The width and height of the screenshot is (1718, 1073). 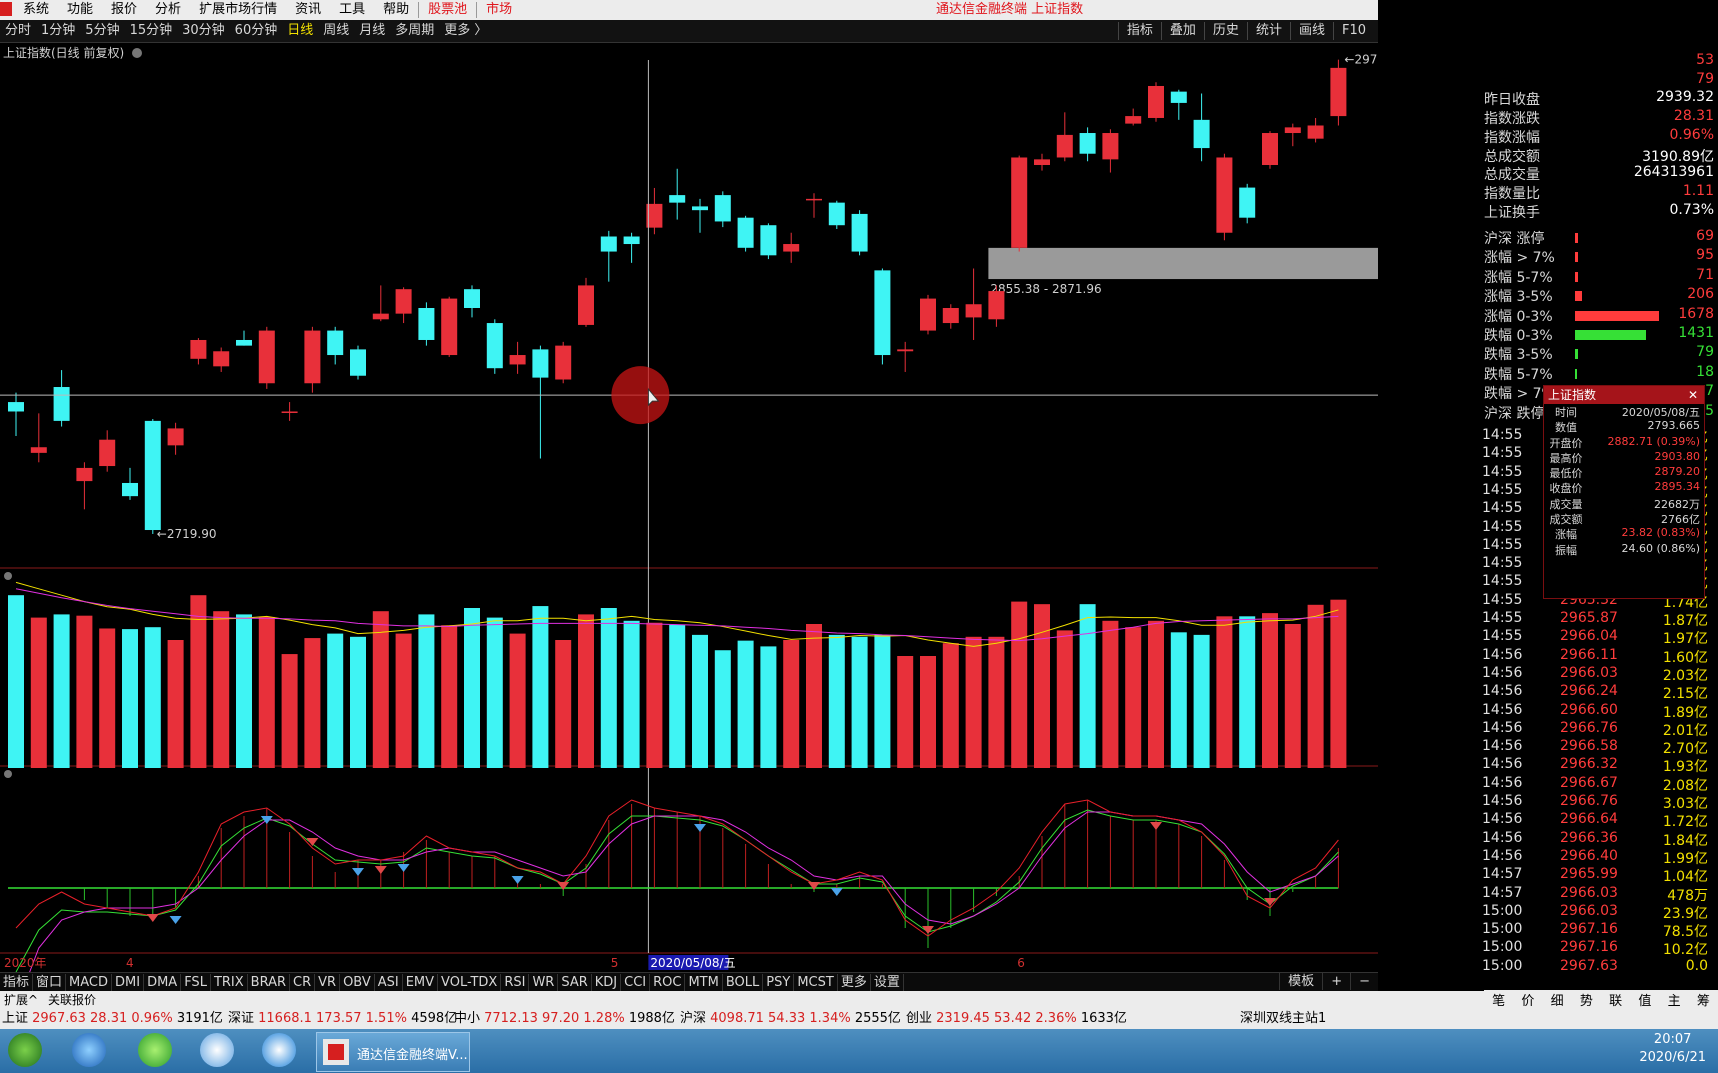 What do you see at coordinates (203, 31) in the screenshot?
I see `period-tab-4: 30分钟` at bounding box center [203, 31].